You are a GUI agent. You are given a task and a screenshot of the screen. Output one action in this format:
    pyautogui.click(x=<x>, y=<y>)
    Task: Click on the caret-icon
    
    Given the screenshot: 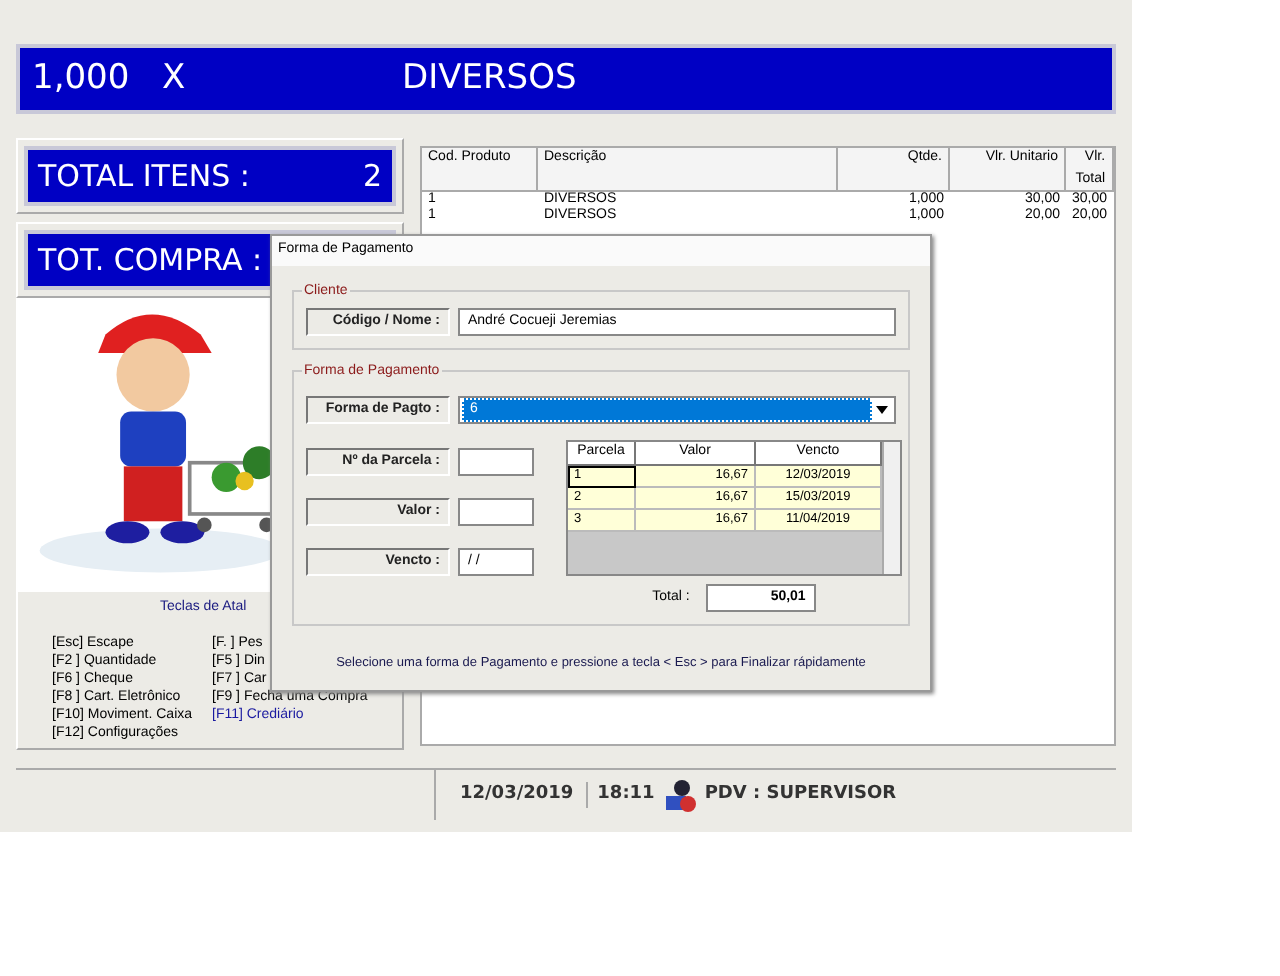 What is the action you would take?
    pyautogui.click(x=882, y=410)
    